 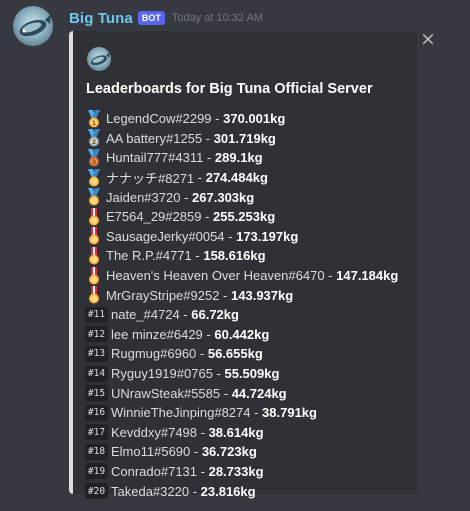 What do you see at coordinates (215, 276) in the screenshot?
I see `player-name: Heaven's Heaven Over Heaven#6470` at bounding box center [215, 276].